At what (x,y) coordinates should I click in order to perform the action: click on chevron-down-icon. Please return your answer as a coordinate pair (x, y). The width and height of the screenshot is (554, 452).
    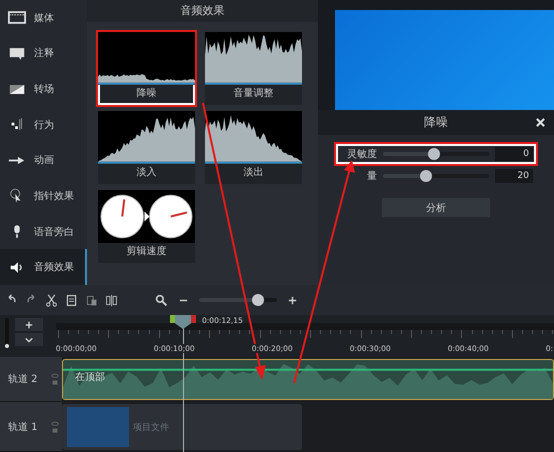
    Looking at the image, I should click on (29, 340).